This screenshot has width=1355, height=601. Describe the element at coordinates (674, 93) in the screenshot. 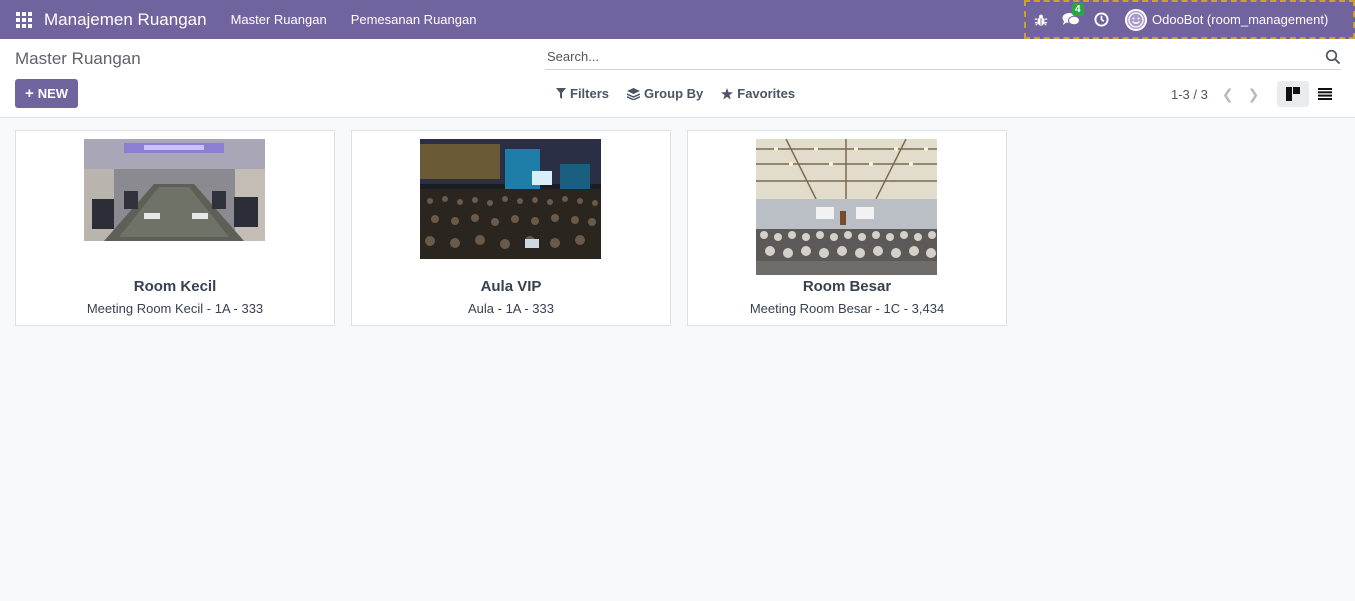

I see `groupby-label: Group By` at that location.